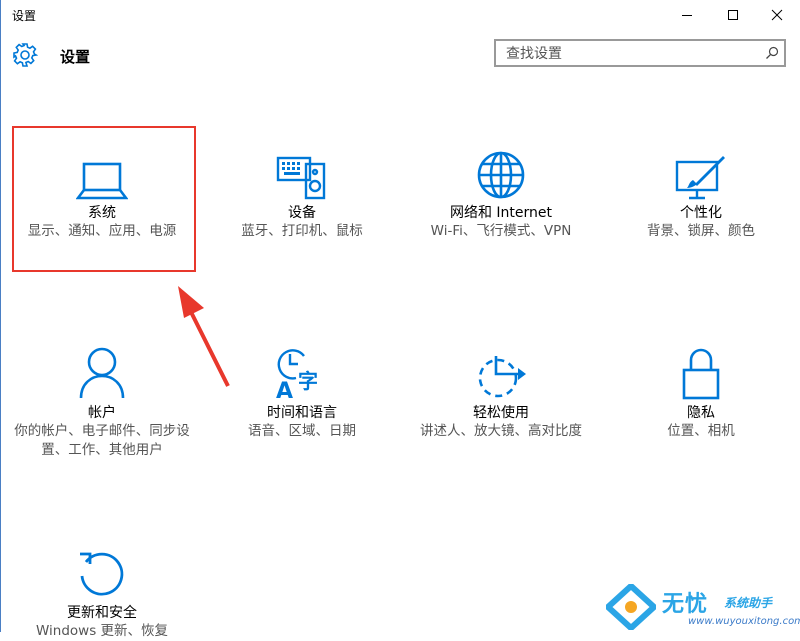 The image size is (800, 641). I want to click on tile-update-security-name: 更新和安全, so click(102, 613).